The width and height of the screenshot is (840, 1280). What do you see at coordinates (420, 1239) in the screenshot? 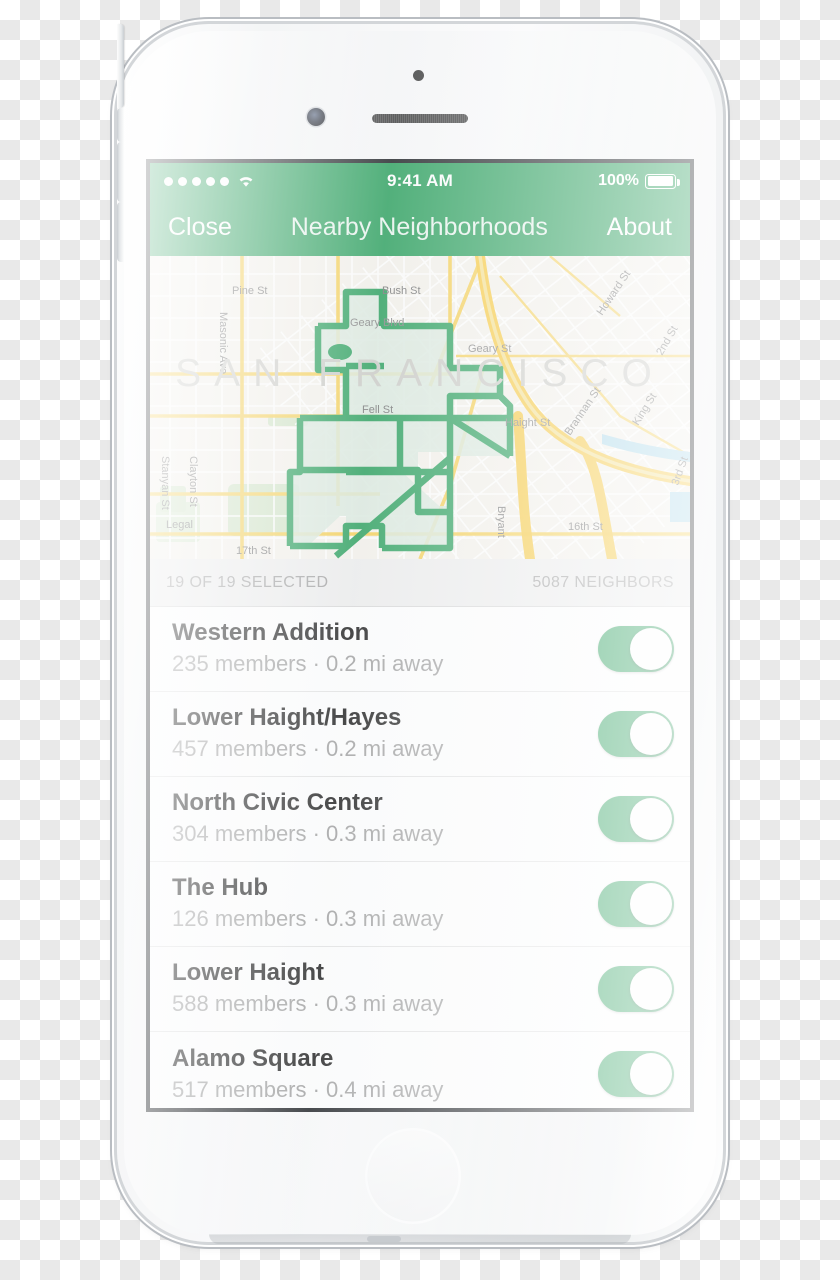
I see `device-bottom-edge` at bounding box center [420, 1239].